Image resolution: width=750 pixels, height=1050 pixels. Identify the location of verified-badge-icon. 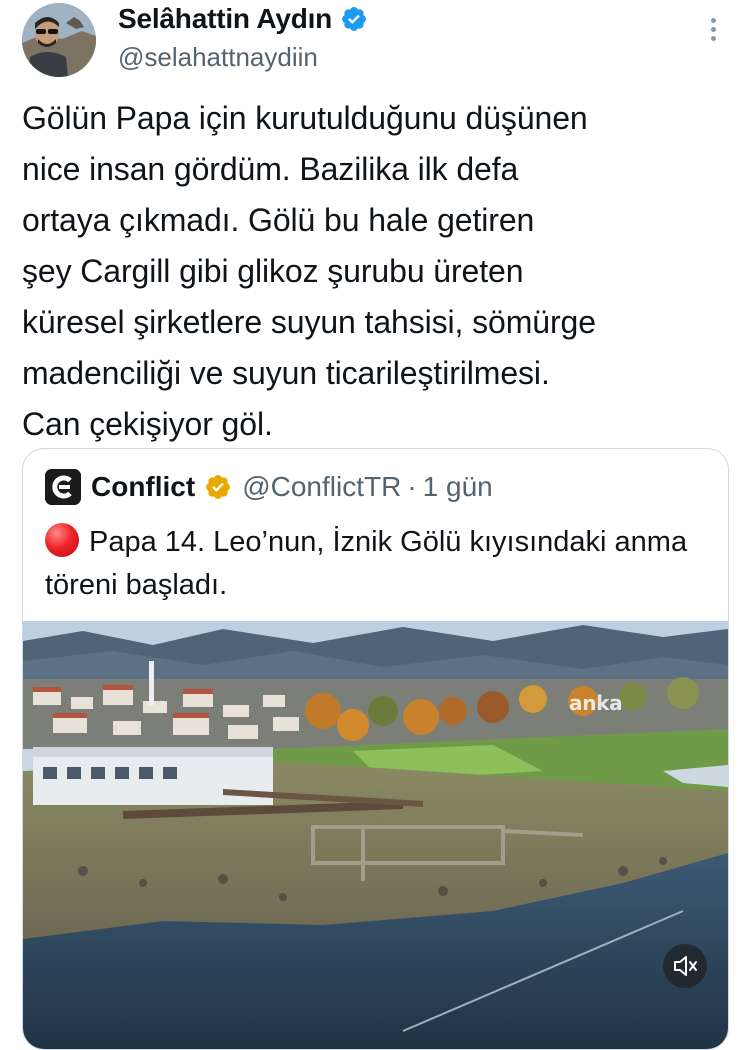
(354, 19).